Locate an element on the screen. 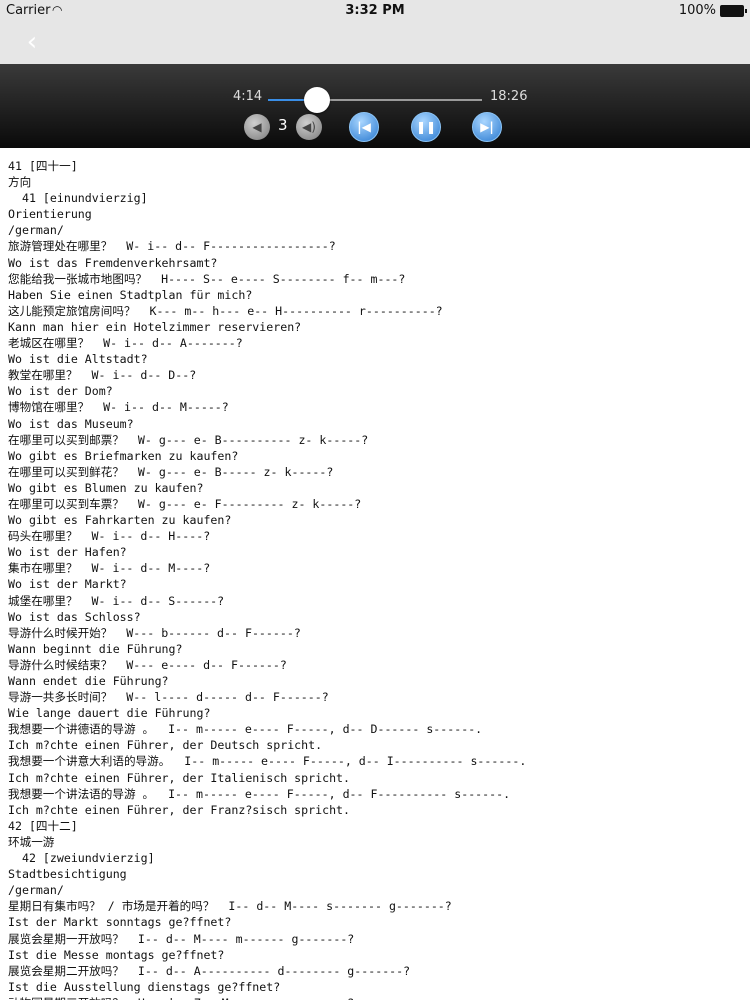 This screenshot has height=1000, width=750. text-line: Stadtbesichtigung is located at coordinates (67, 874).